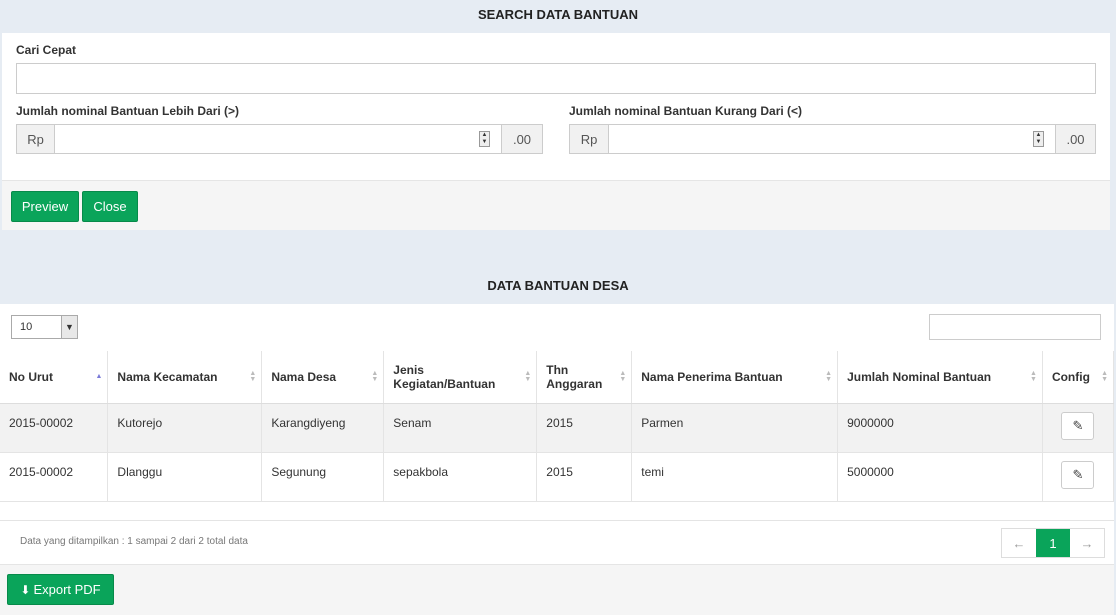 This screenshot has width=1116, height=615. What do you see at coordinates (484, 139) in the screenshot?
I see `min-amount-spinner: ▲ ▼` at bounding box center [484, 139].